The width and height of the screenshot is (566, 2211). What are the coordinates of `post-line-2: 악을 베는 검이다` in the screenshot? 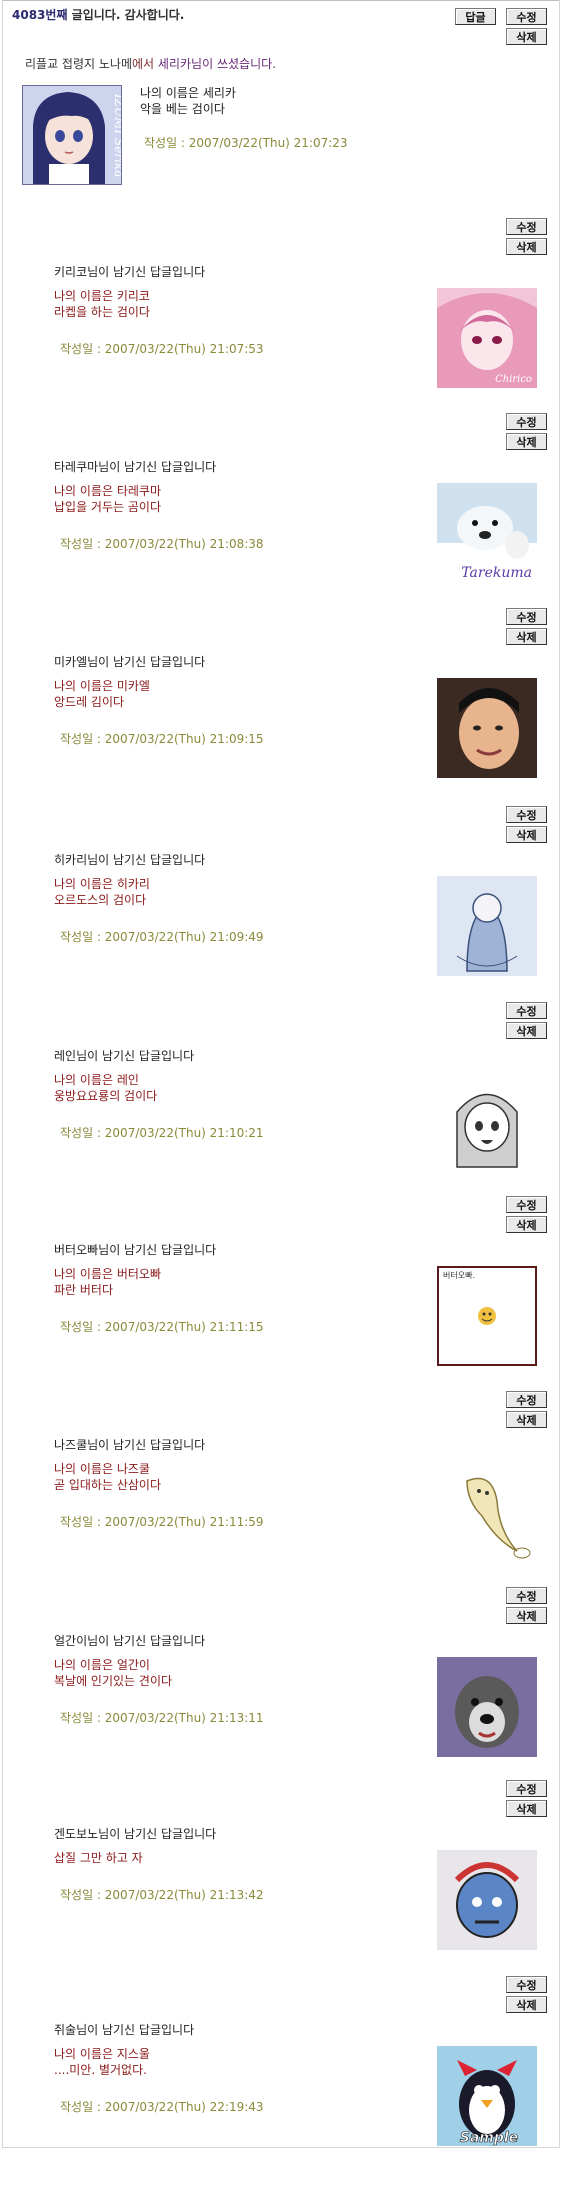 It's located at (182, 109).